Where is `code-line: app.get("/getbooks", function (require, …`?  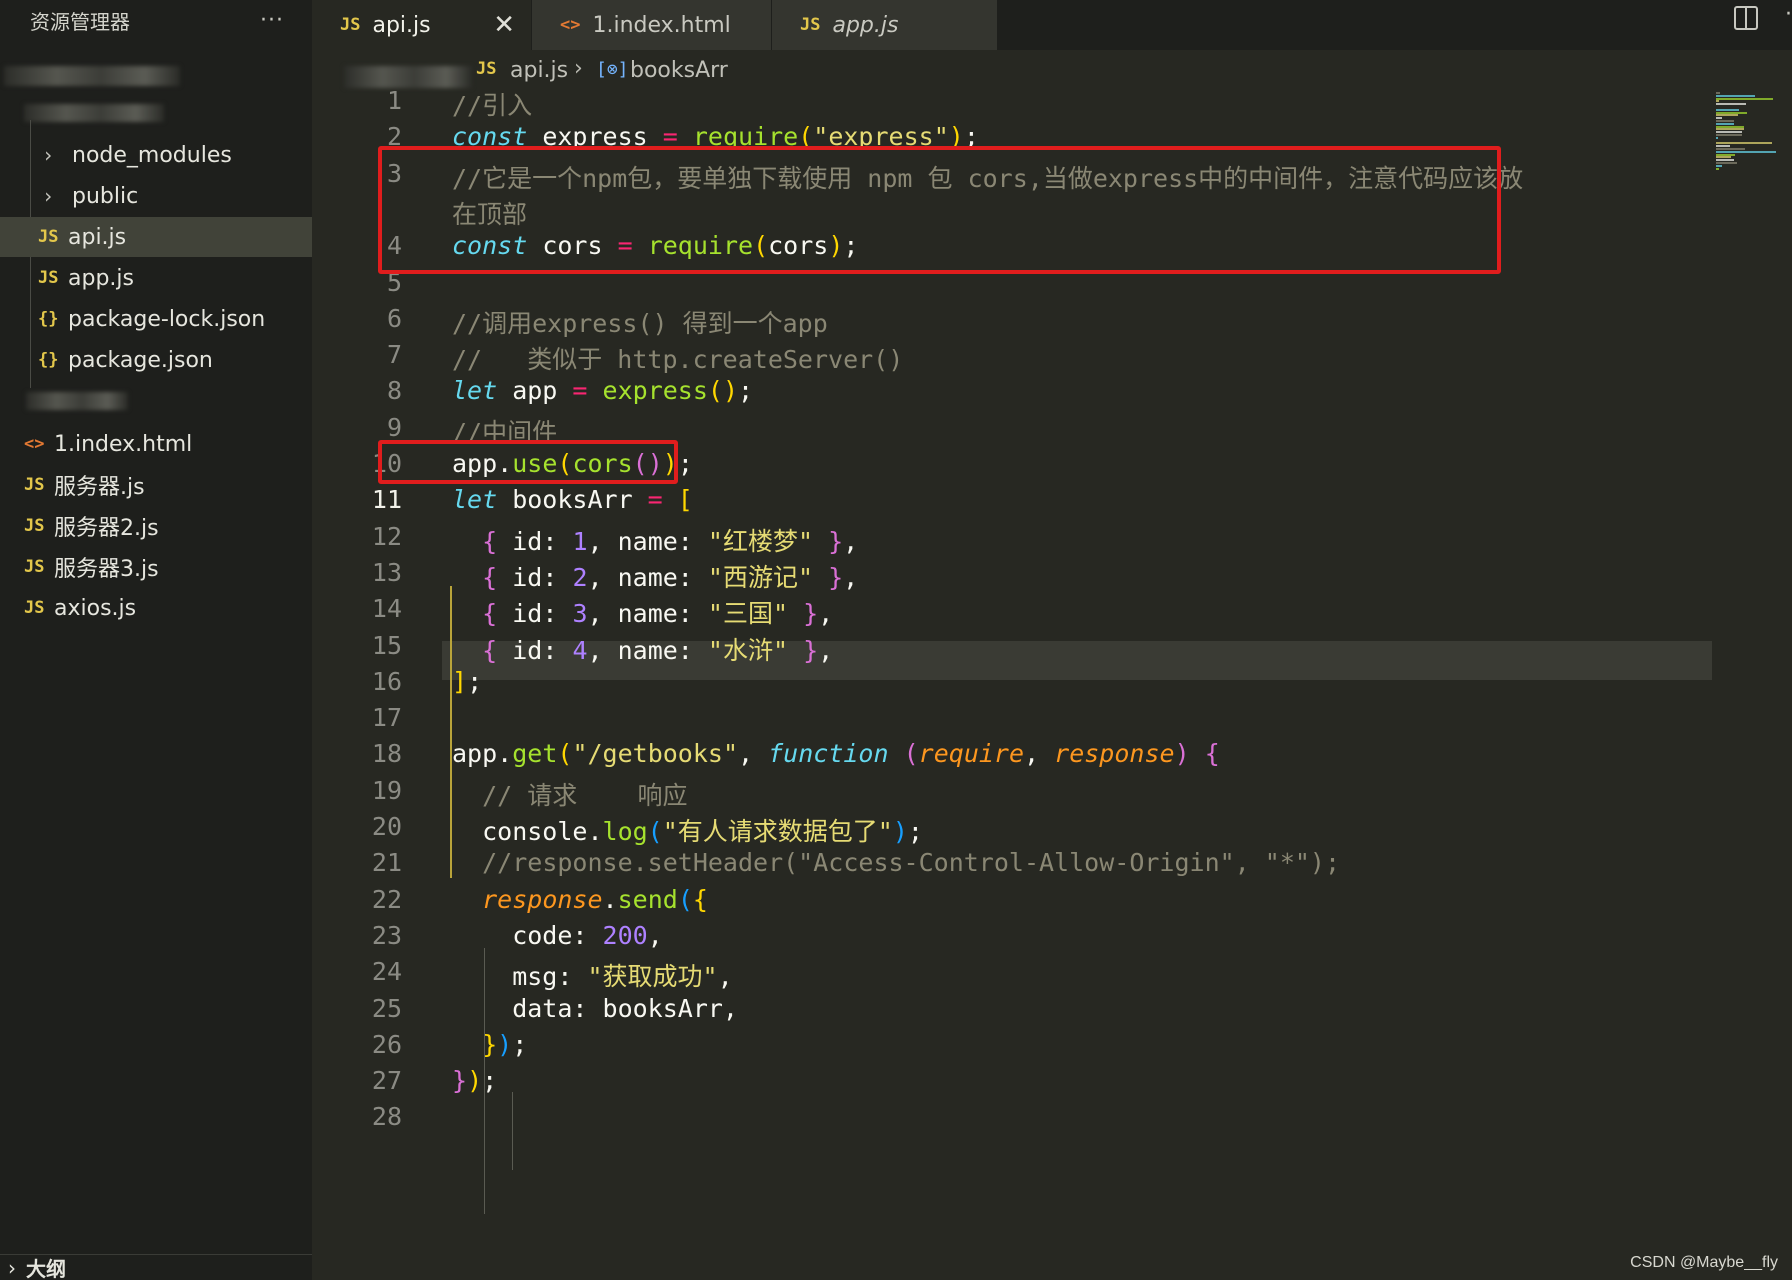 code-line: app.get("/getbooks", function (require, … is located at coordinates (836, 753).